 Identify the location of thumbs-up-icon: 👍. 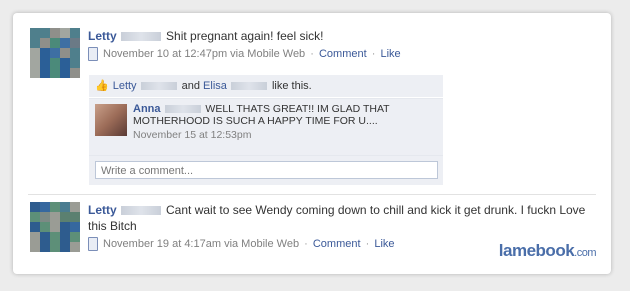
(102, 86).